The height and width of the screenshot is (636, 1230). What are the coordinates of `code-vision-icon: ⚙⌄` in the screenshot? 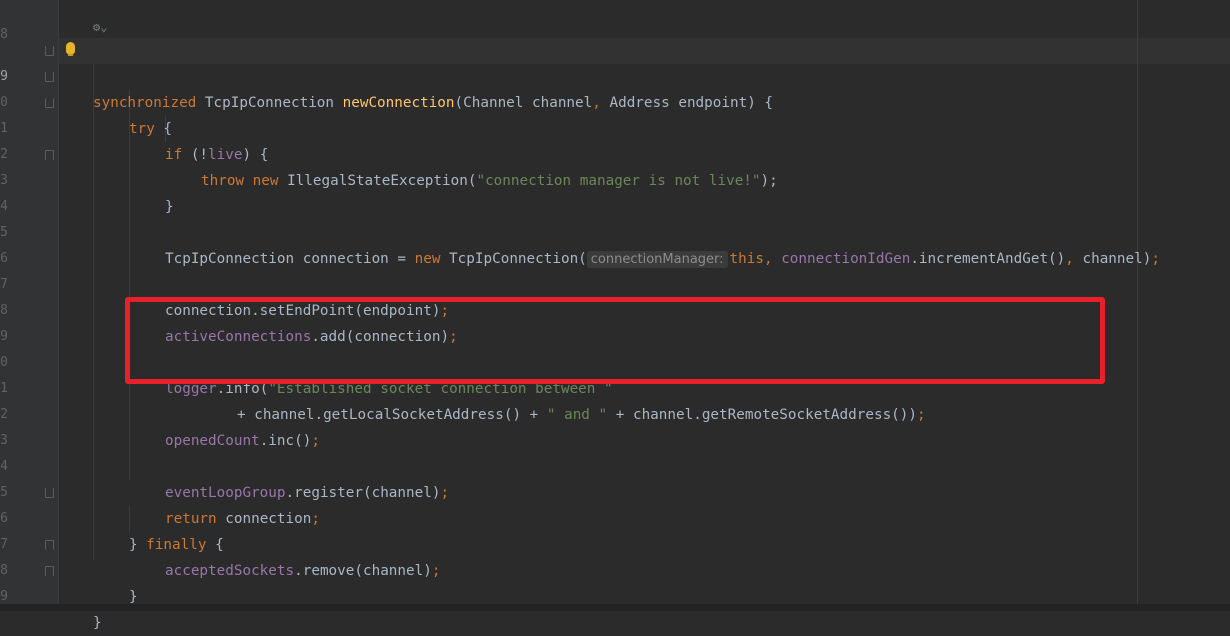 It's located at (100, 27).